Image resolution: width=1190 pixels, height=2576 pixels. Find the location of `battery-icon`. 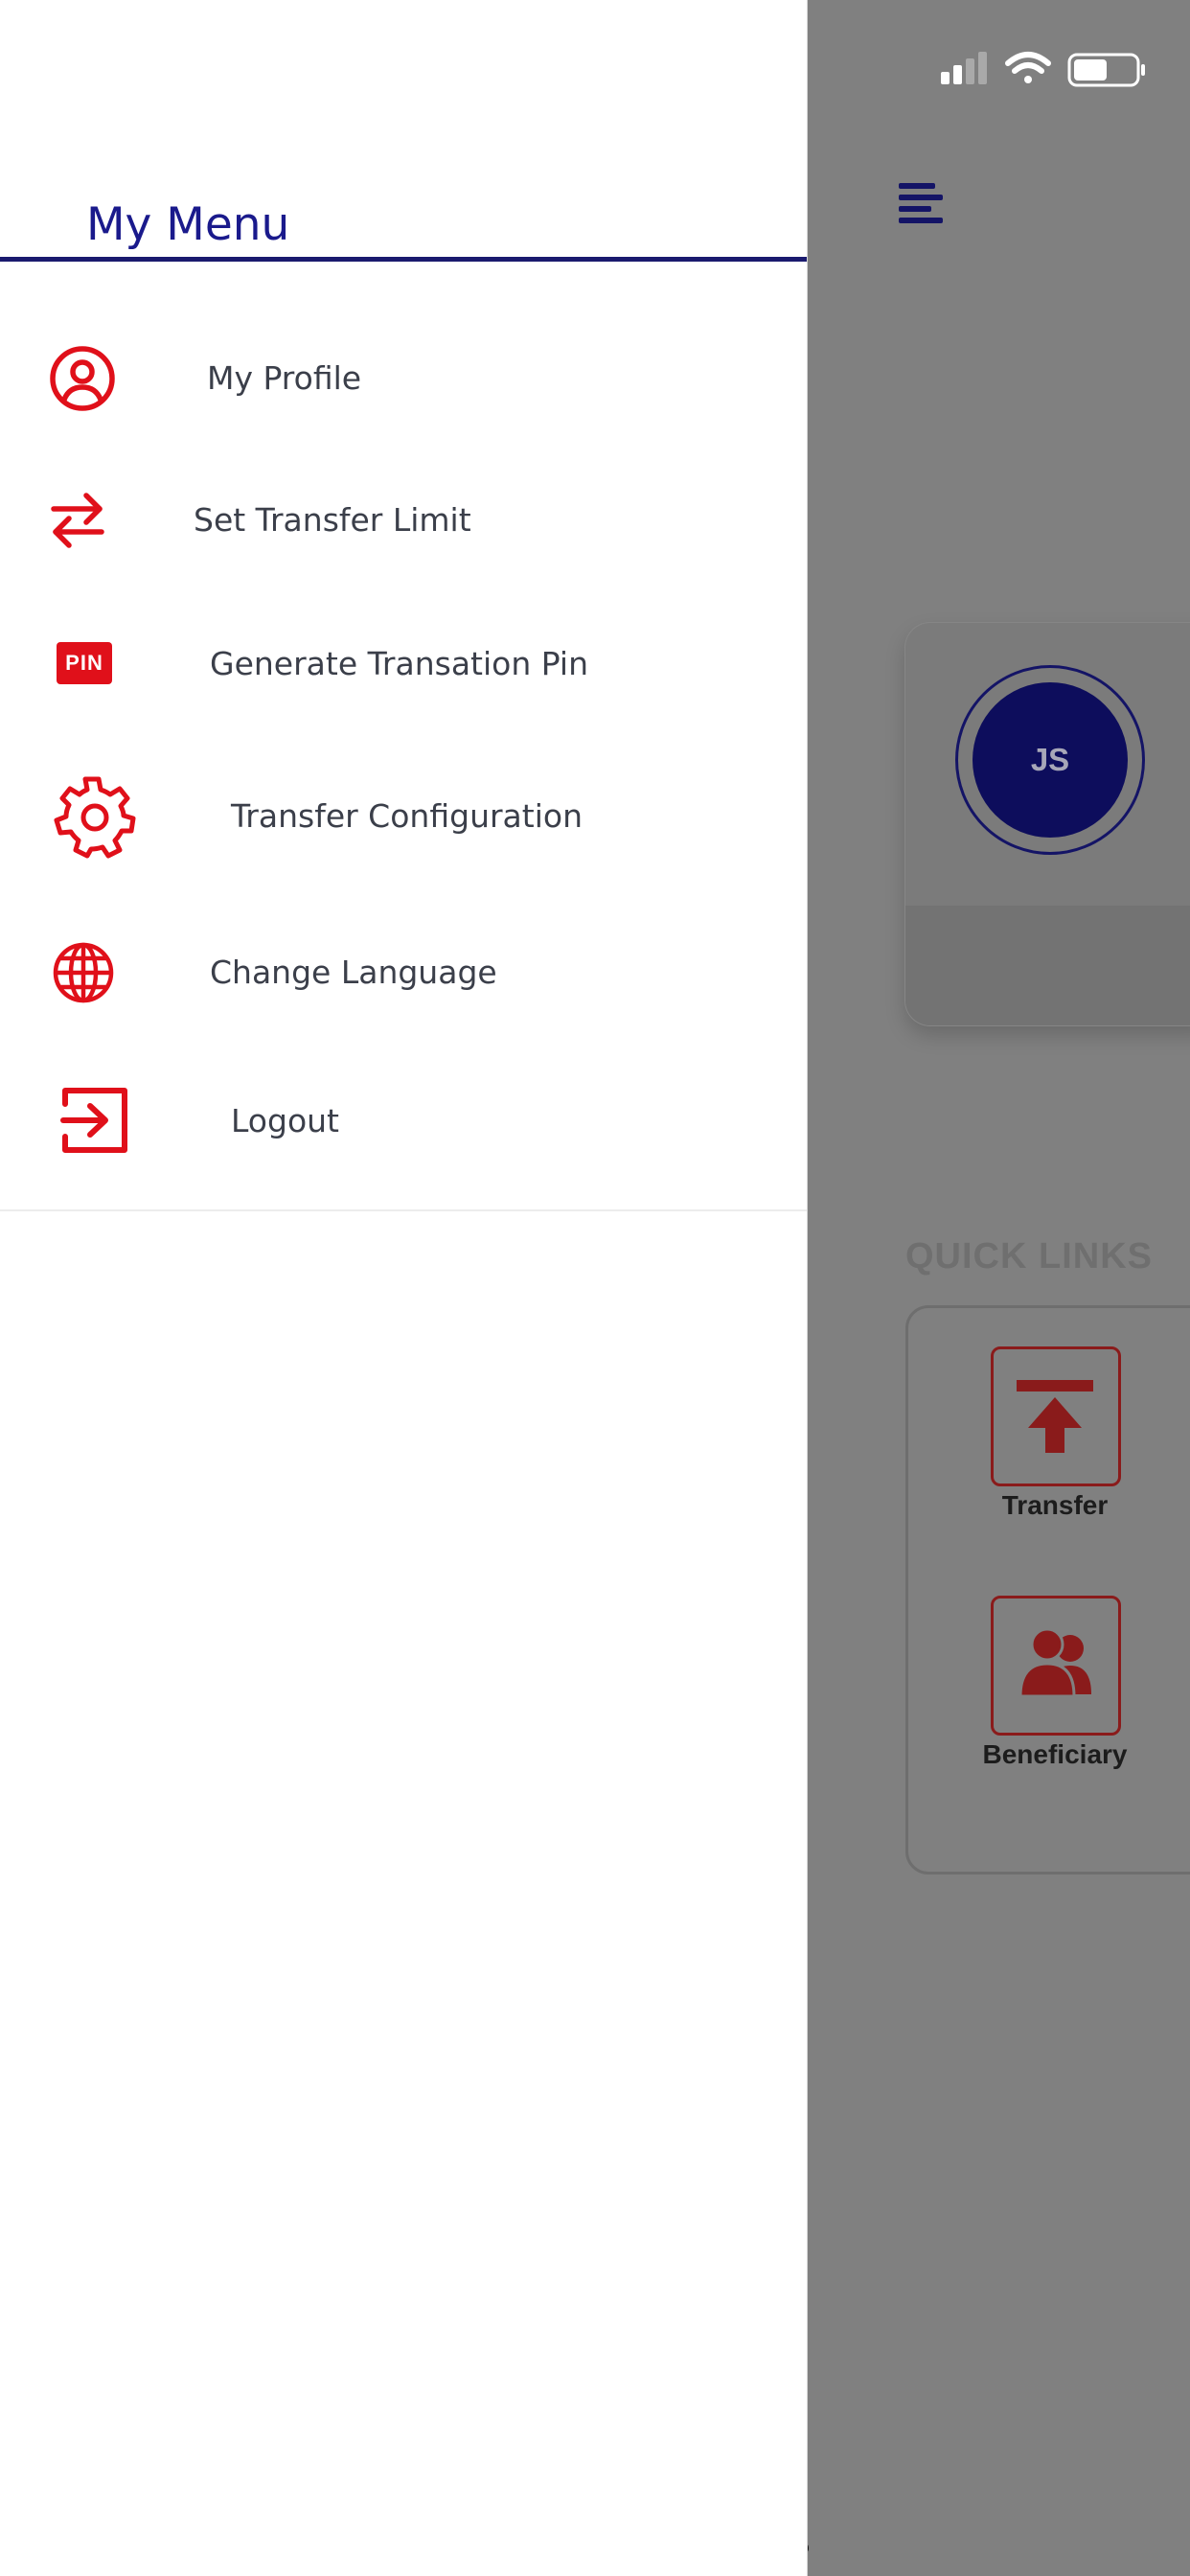

battery-icon is located at coordinates (1106, 70).